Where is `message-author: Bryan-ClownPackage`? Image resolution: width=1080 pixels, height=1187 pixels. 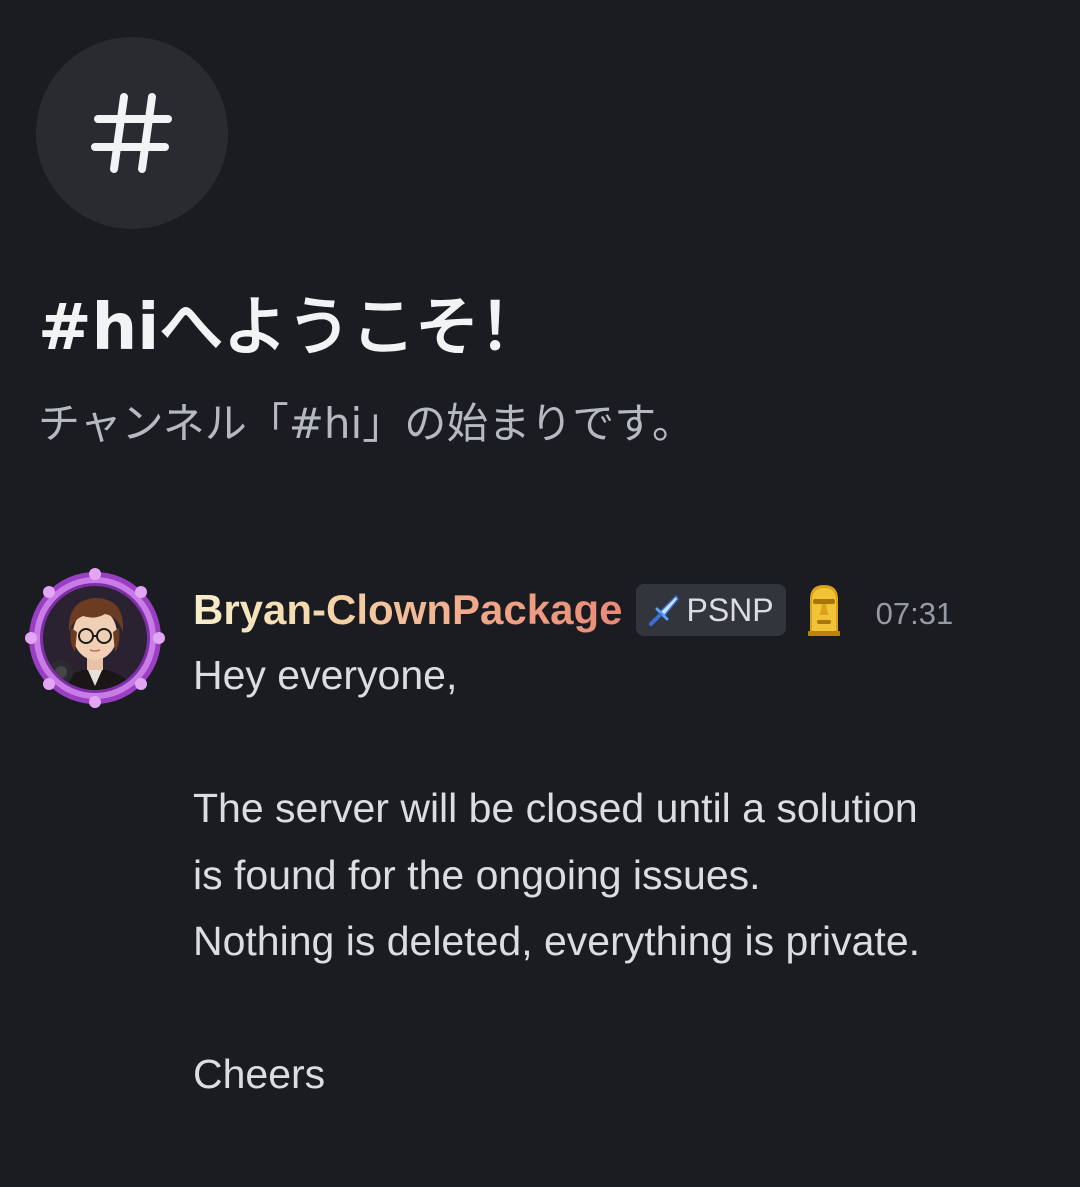 message-author: Bryan-ClownPackage is located at coordinates (407, 610).